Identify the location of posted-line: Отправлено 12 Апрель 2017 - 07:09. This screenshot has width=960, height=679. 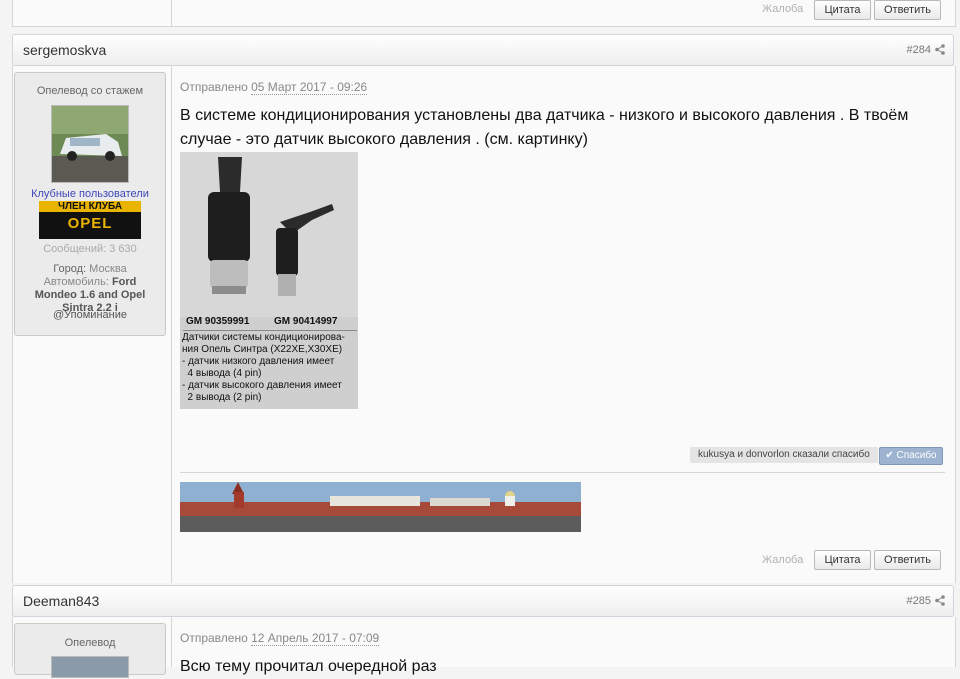
(560, 638).